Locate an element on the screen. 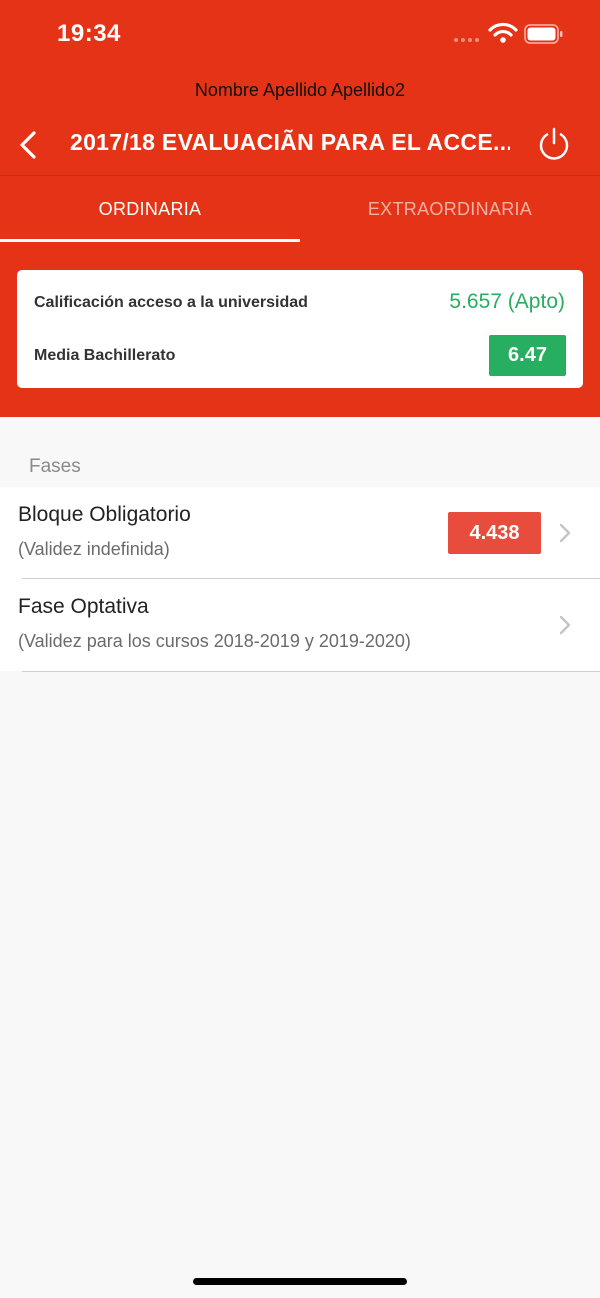  access-grade-label: Calificación acceso a la universidad is located at coordinates (171, 302).